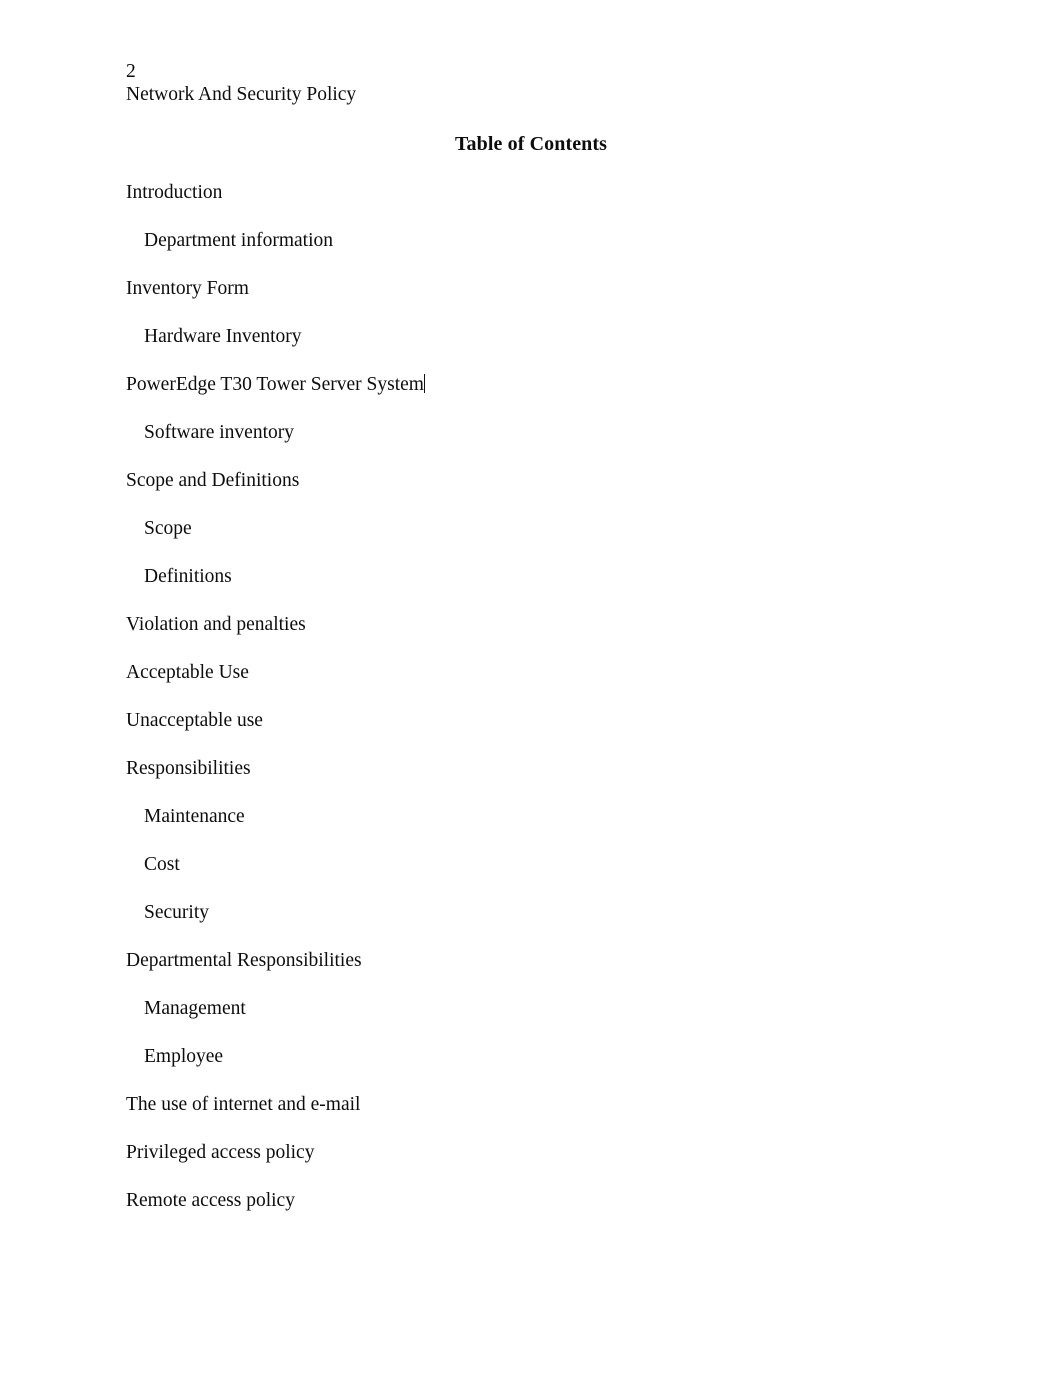  Describe the element at coordinates (131, 71) in the screenshot. I see `page-number: 2` at that location.